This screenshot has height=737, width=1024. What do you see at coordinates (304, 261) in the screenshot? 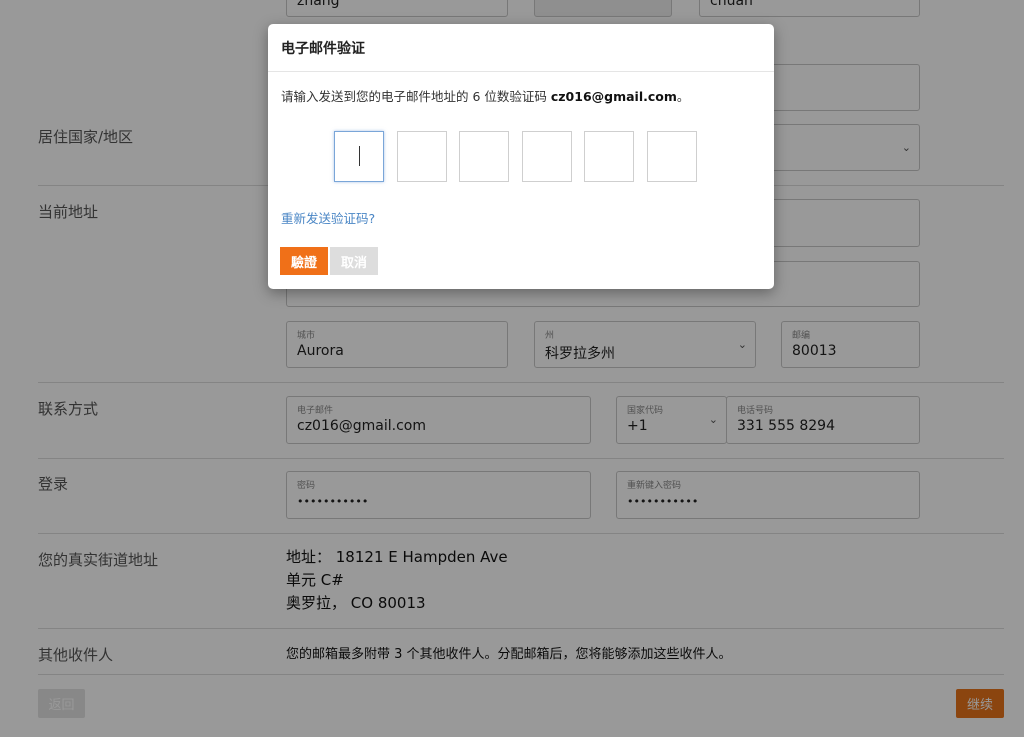
I see `verify-button: 驗證` at bounding box center [304, 261].